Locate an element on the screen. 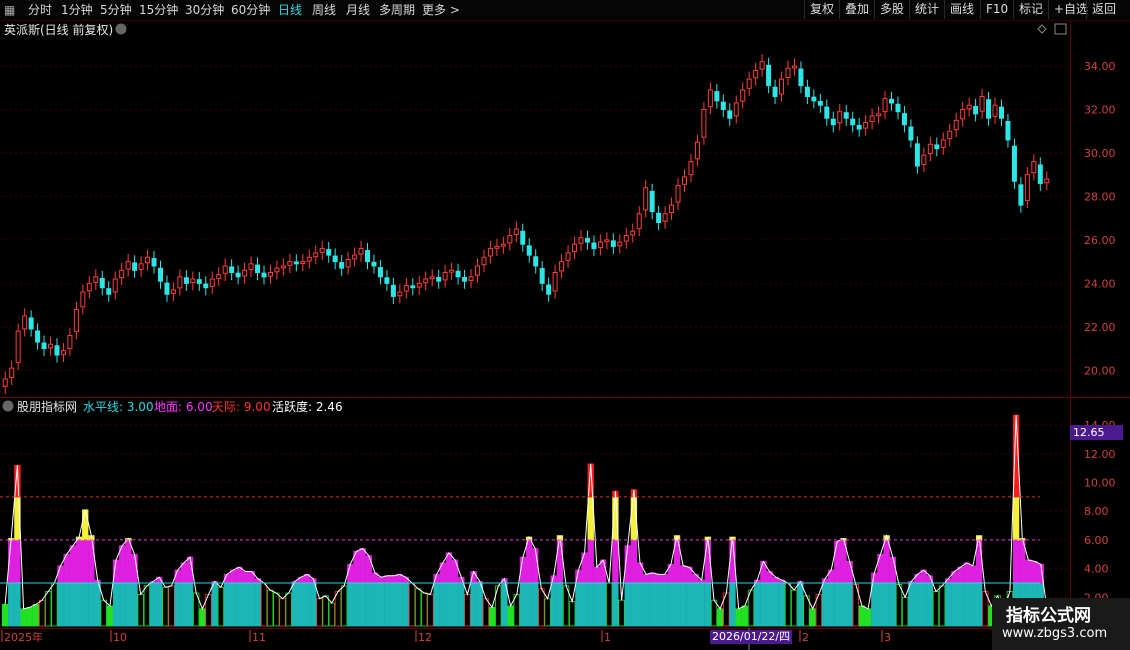  x-axis-label: 12 is located at coordinates (425, 637).